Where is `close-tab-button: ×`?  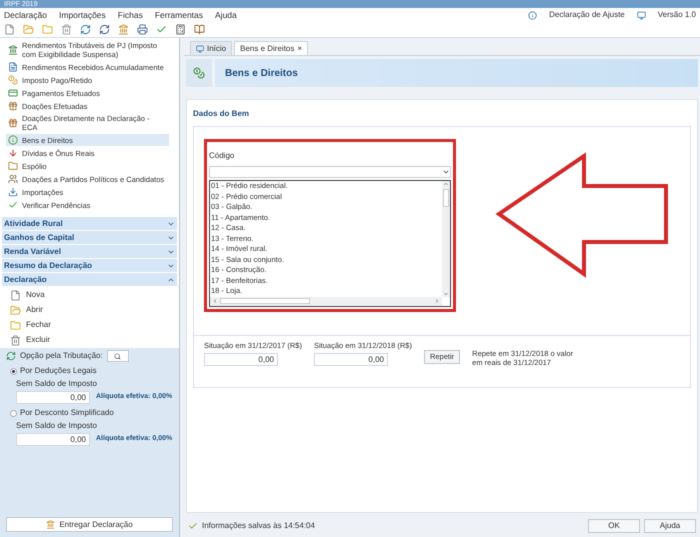
close-tab-button: × is located at coordinates (299, 48).